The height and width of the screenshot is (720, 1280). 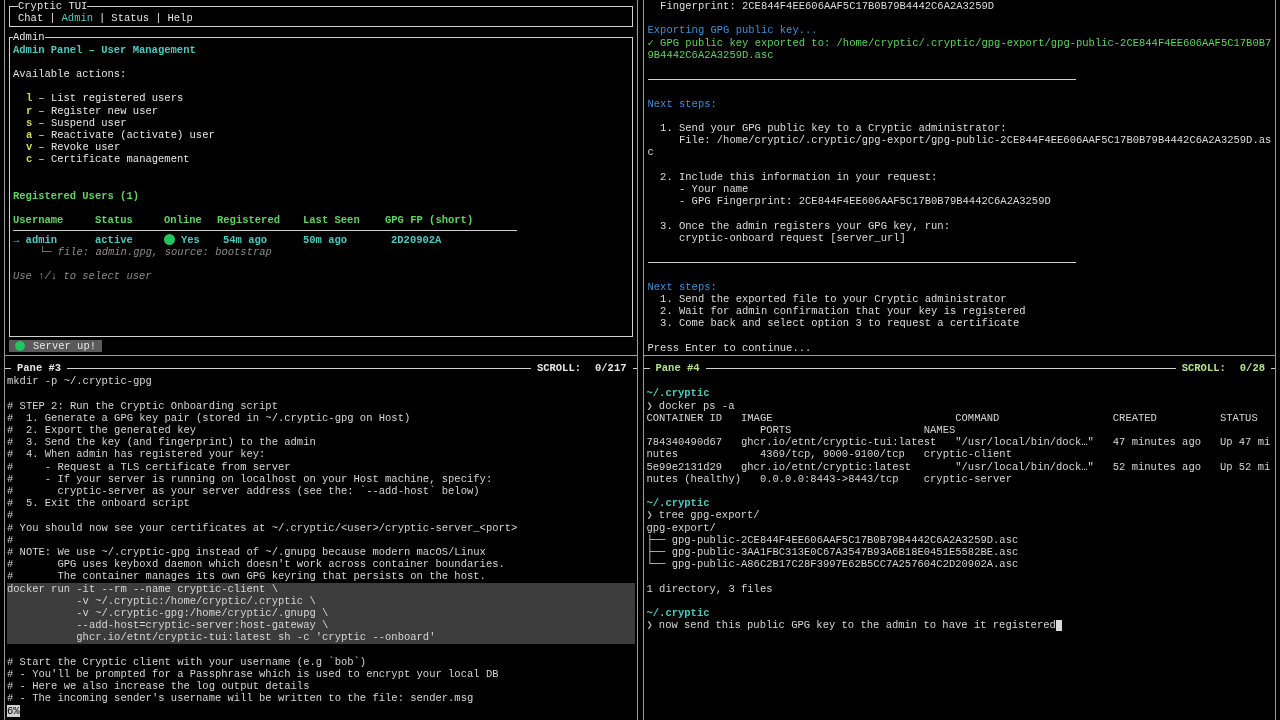 What do you see at coordinates (111, 98) in the screenshot?
I see `action-label: – List registered users` at bounding box center [111, 98].